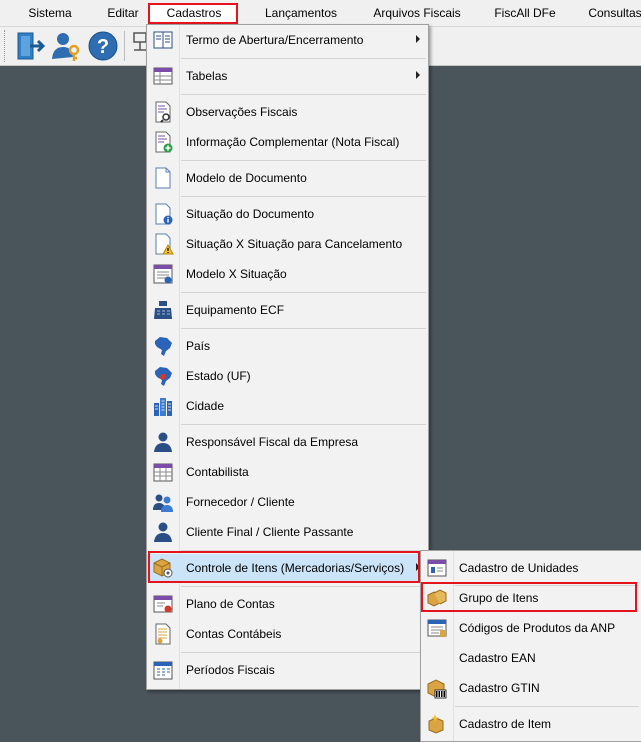 Image resolution: width=641 pixels, height=742 pixels. What do you see at coordinates (236, 274) in the screenshot?
I see `menu-item-label: Modelo X Situação` at bounding box center [236, 274].